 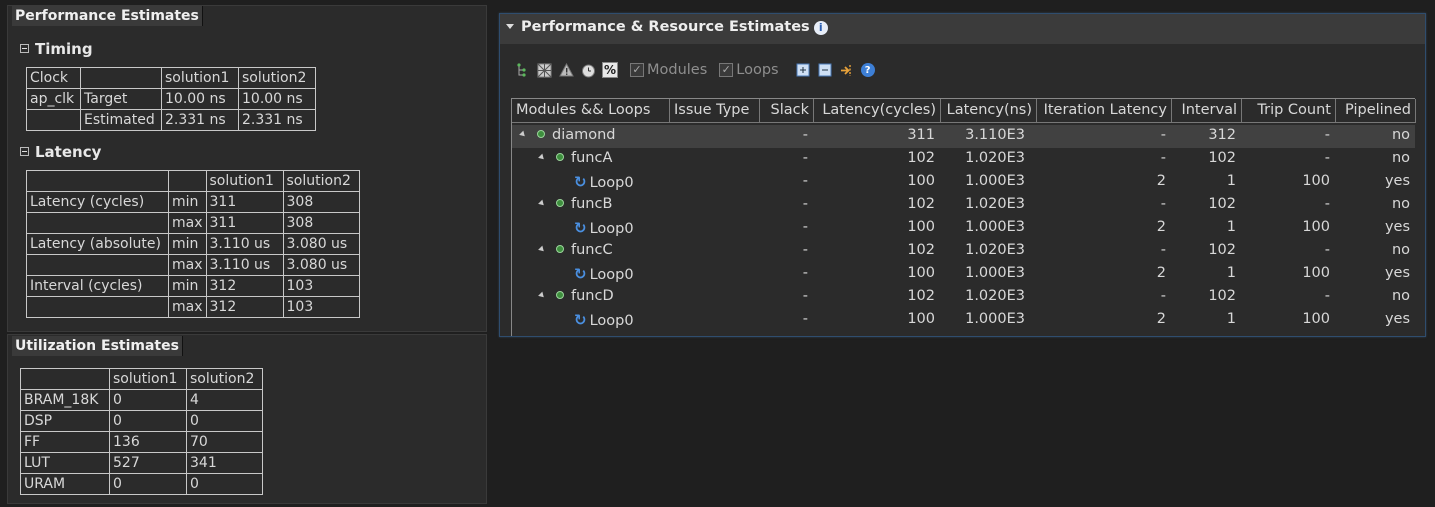 I want to click on timer-icon, so click(x=588, y=70).